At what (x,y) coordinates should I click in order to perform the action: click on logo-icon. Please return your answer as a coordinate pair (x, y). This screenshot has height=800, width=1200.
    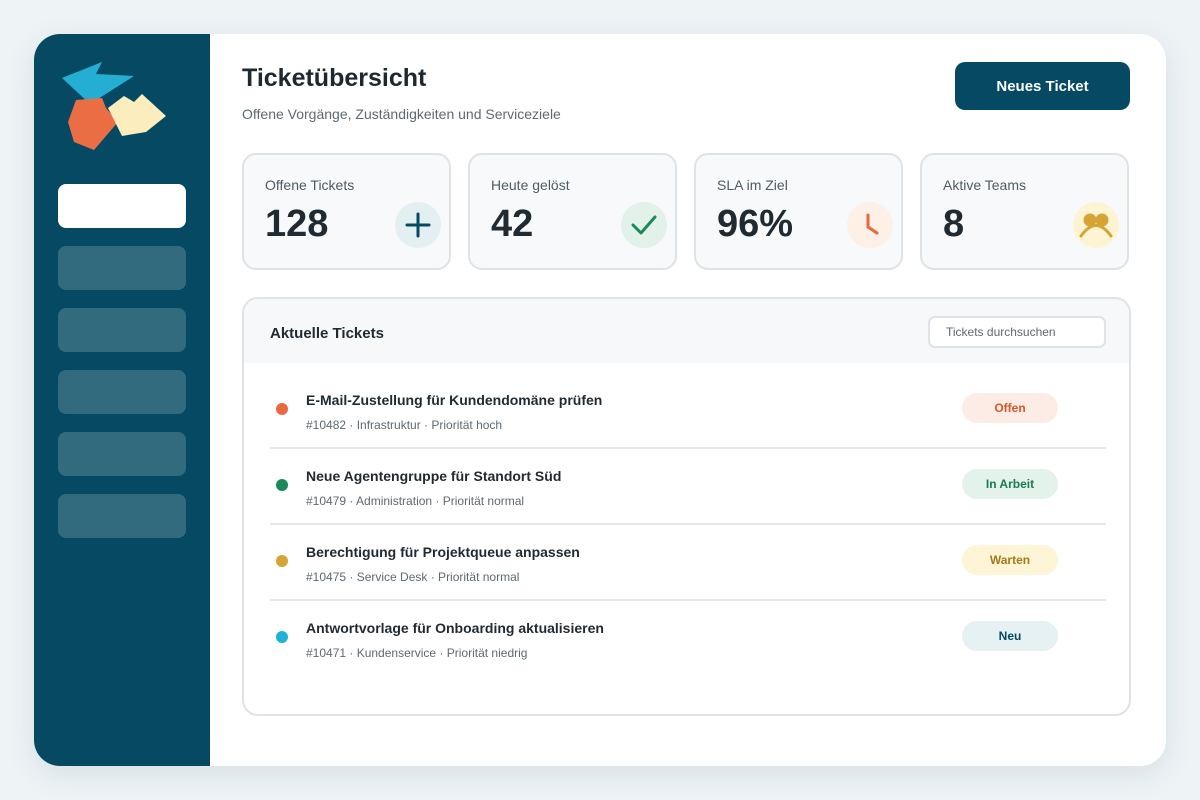
    Looking at the image, I should click on (114, 106).